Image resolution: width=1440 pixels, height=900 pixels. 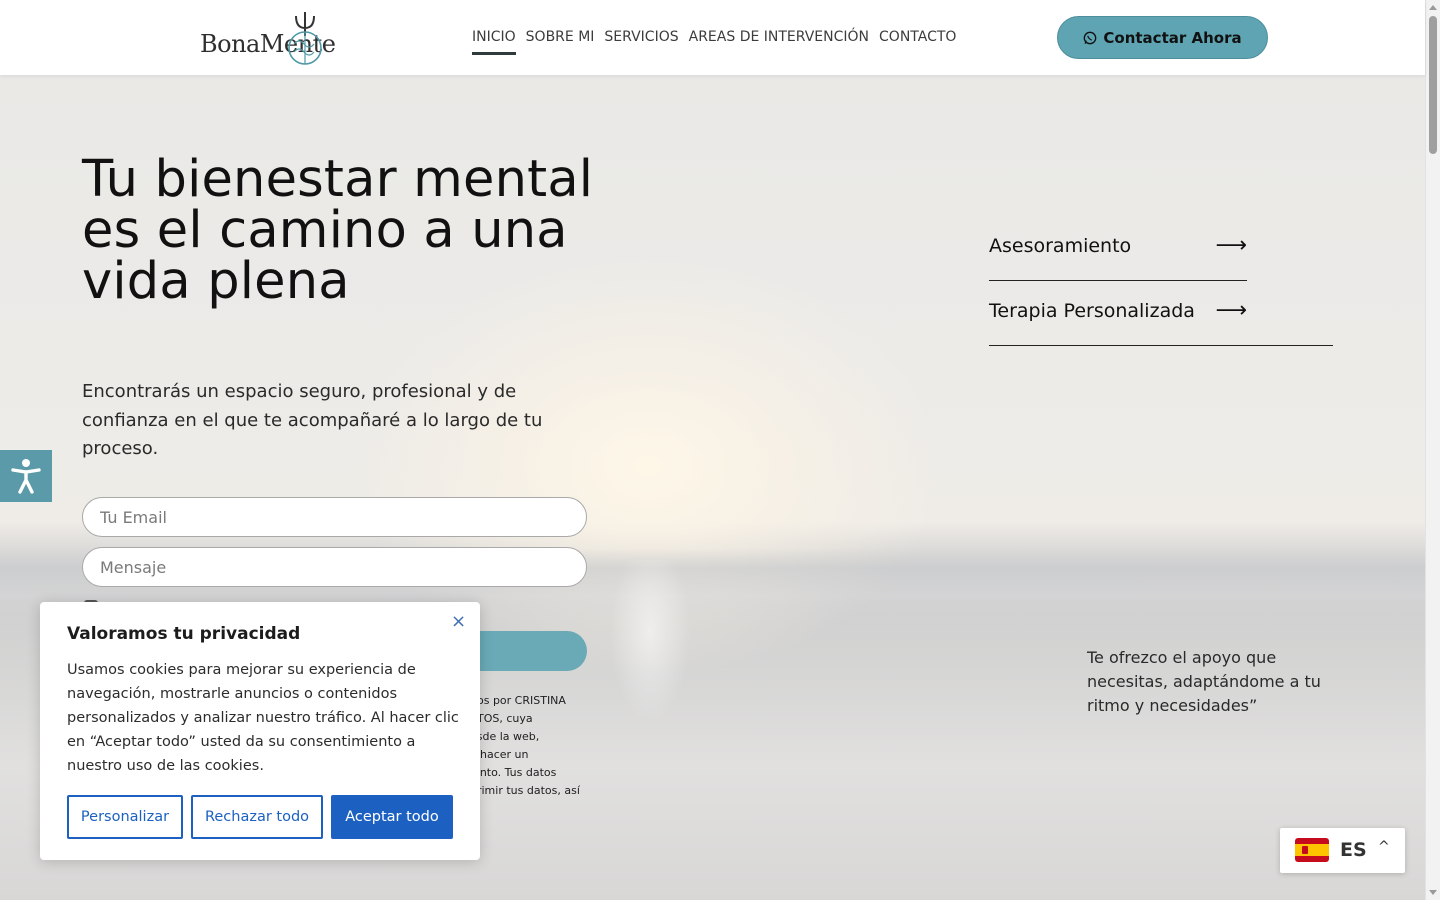 I want to click on chevron-up-icon: ^, so click(x=1384, y=847).